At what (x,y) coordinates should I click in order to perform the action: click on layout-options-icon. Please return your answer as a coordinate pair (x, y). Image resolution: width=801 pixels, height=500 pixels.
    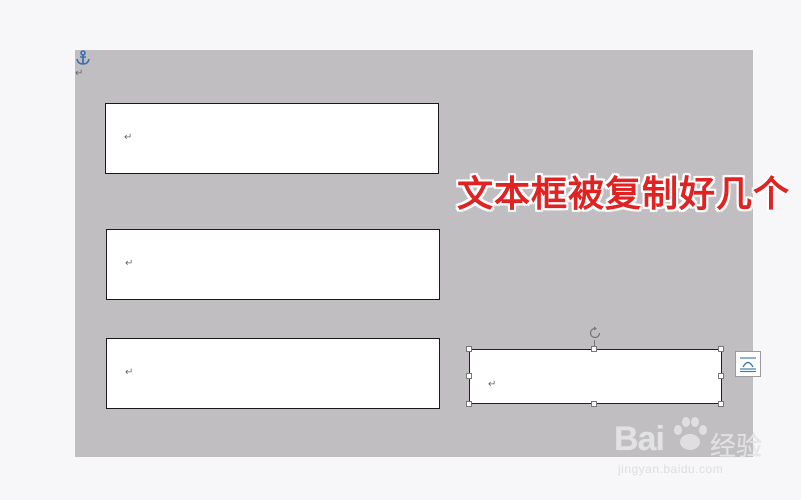
    Looking at the image, I should click on (748, 365).